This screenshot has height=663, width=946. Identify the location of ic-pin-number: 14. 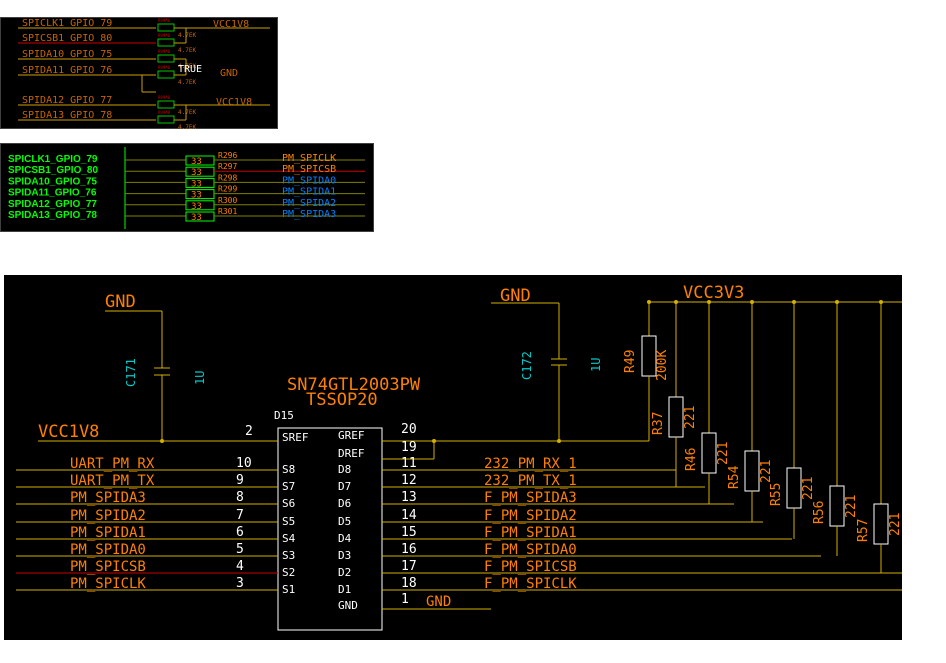
(409, 515).